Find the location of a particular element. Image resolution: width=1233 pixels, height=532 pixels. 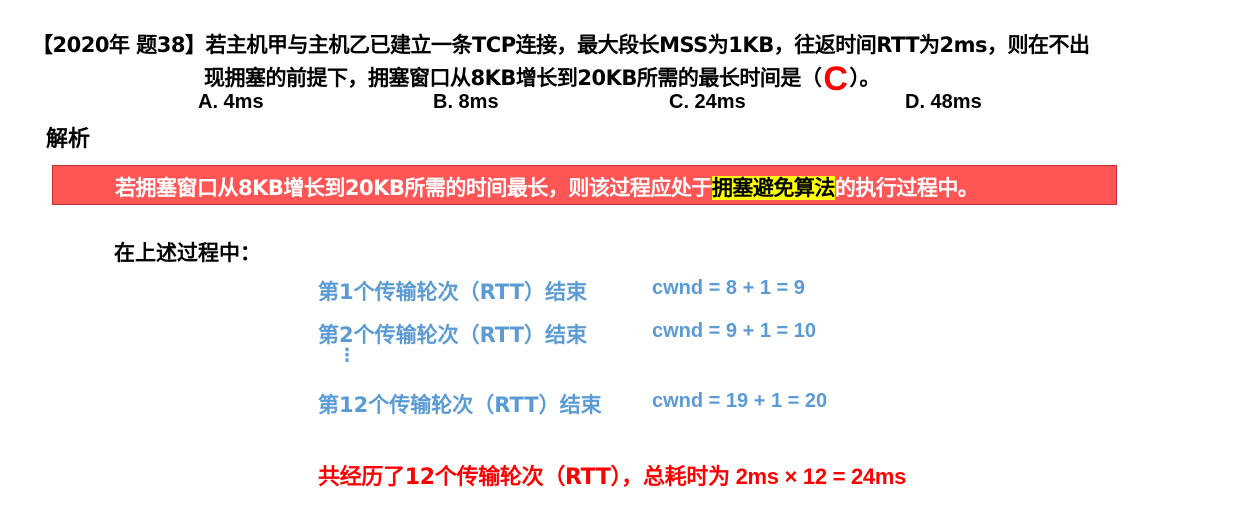

round-row: 第1个传输轮次（RTT）结束 cwnd = 8 + 1 = 9 is located at coordinates (561, 291).